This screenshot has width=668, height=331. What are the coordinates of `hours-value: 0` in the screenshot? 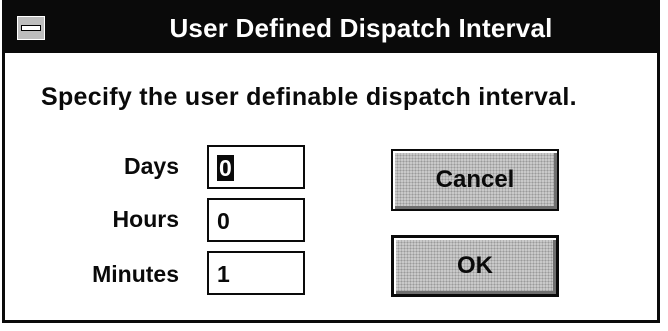 It's located at (223, 221).